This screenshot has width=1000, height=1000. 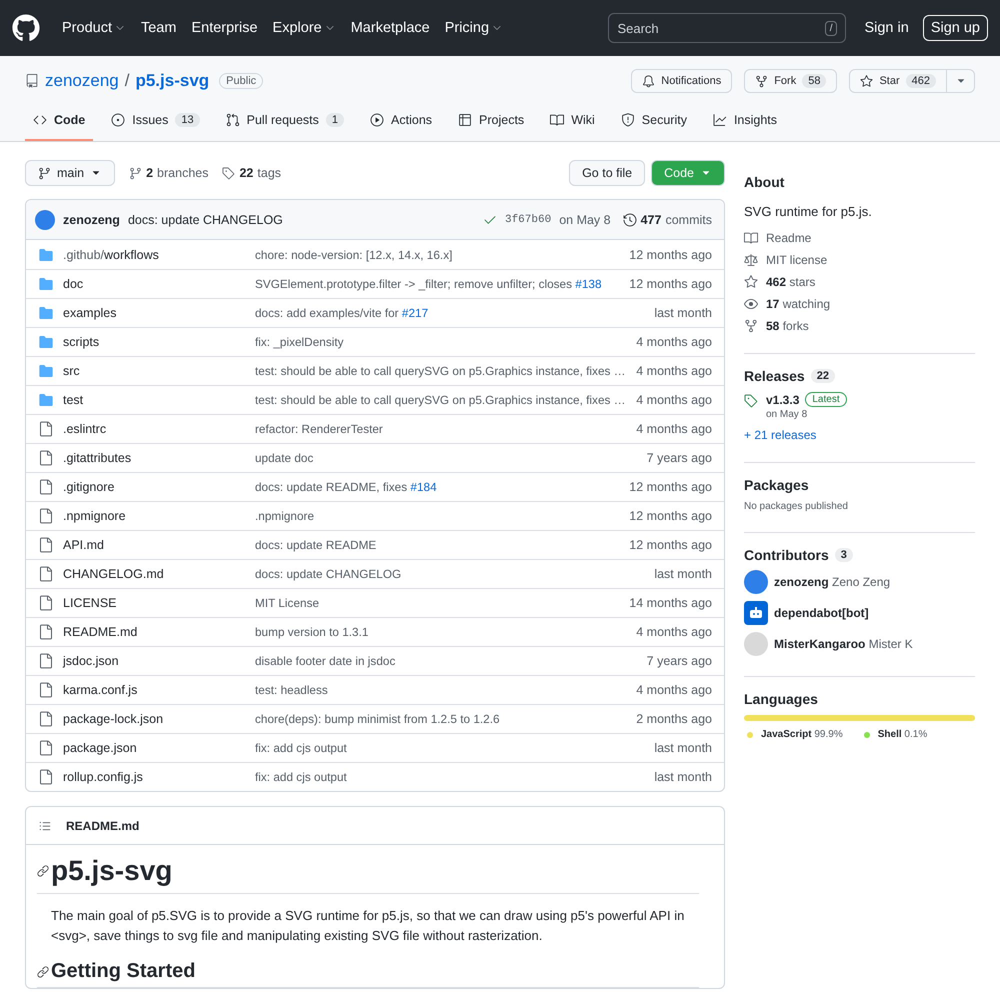 I want to click on more-releases-link: + 21 releases, so click(x=859, y=435).